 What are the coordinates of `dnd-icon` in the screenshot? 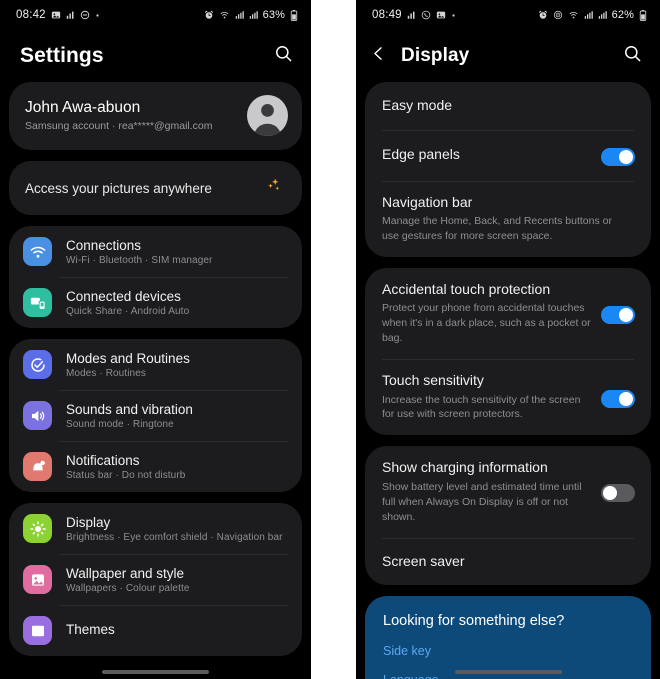 It's located at (85, 15).